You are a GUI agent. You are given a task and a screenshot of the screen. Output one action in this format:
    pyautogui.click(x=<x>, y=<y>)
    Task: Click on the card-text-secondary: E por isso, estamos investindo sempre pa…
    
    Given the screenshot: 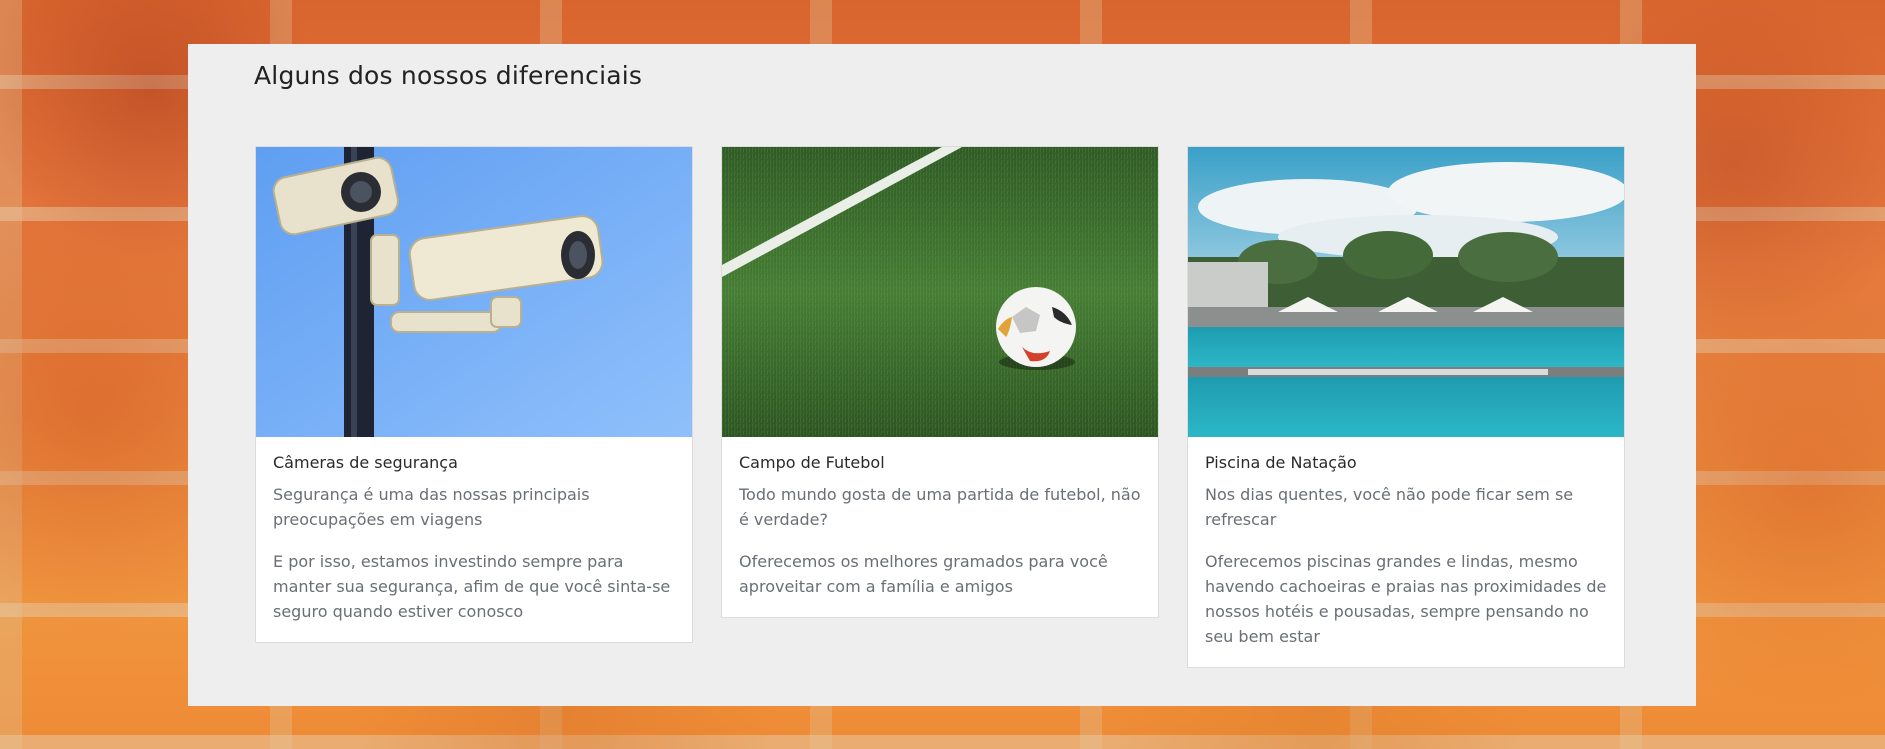 What is the action you would take?
    pyautogui.click(x=472, y=586)
    